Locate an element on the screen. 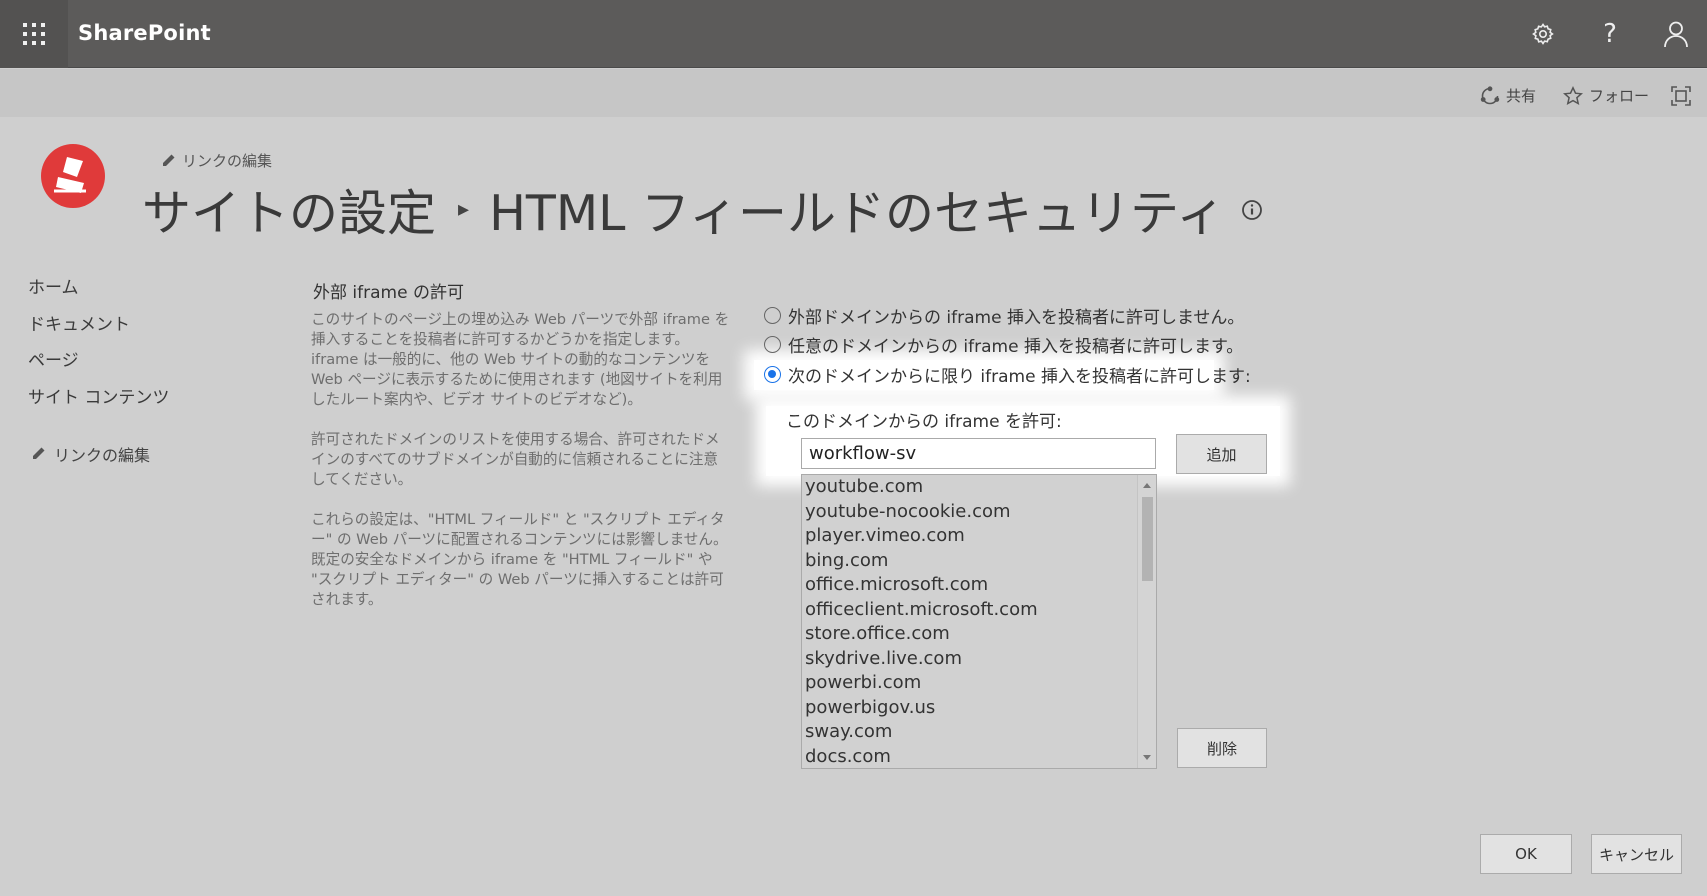  ok-button: OK is located at coordinates (1526, 854).